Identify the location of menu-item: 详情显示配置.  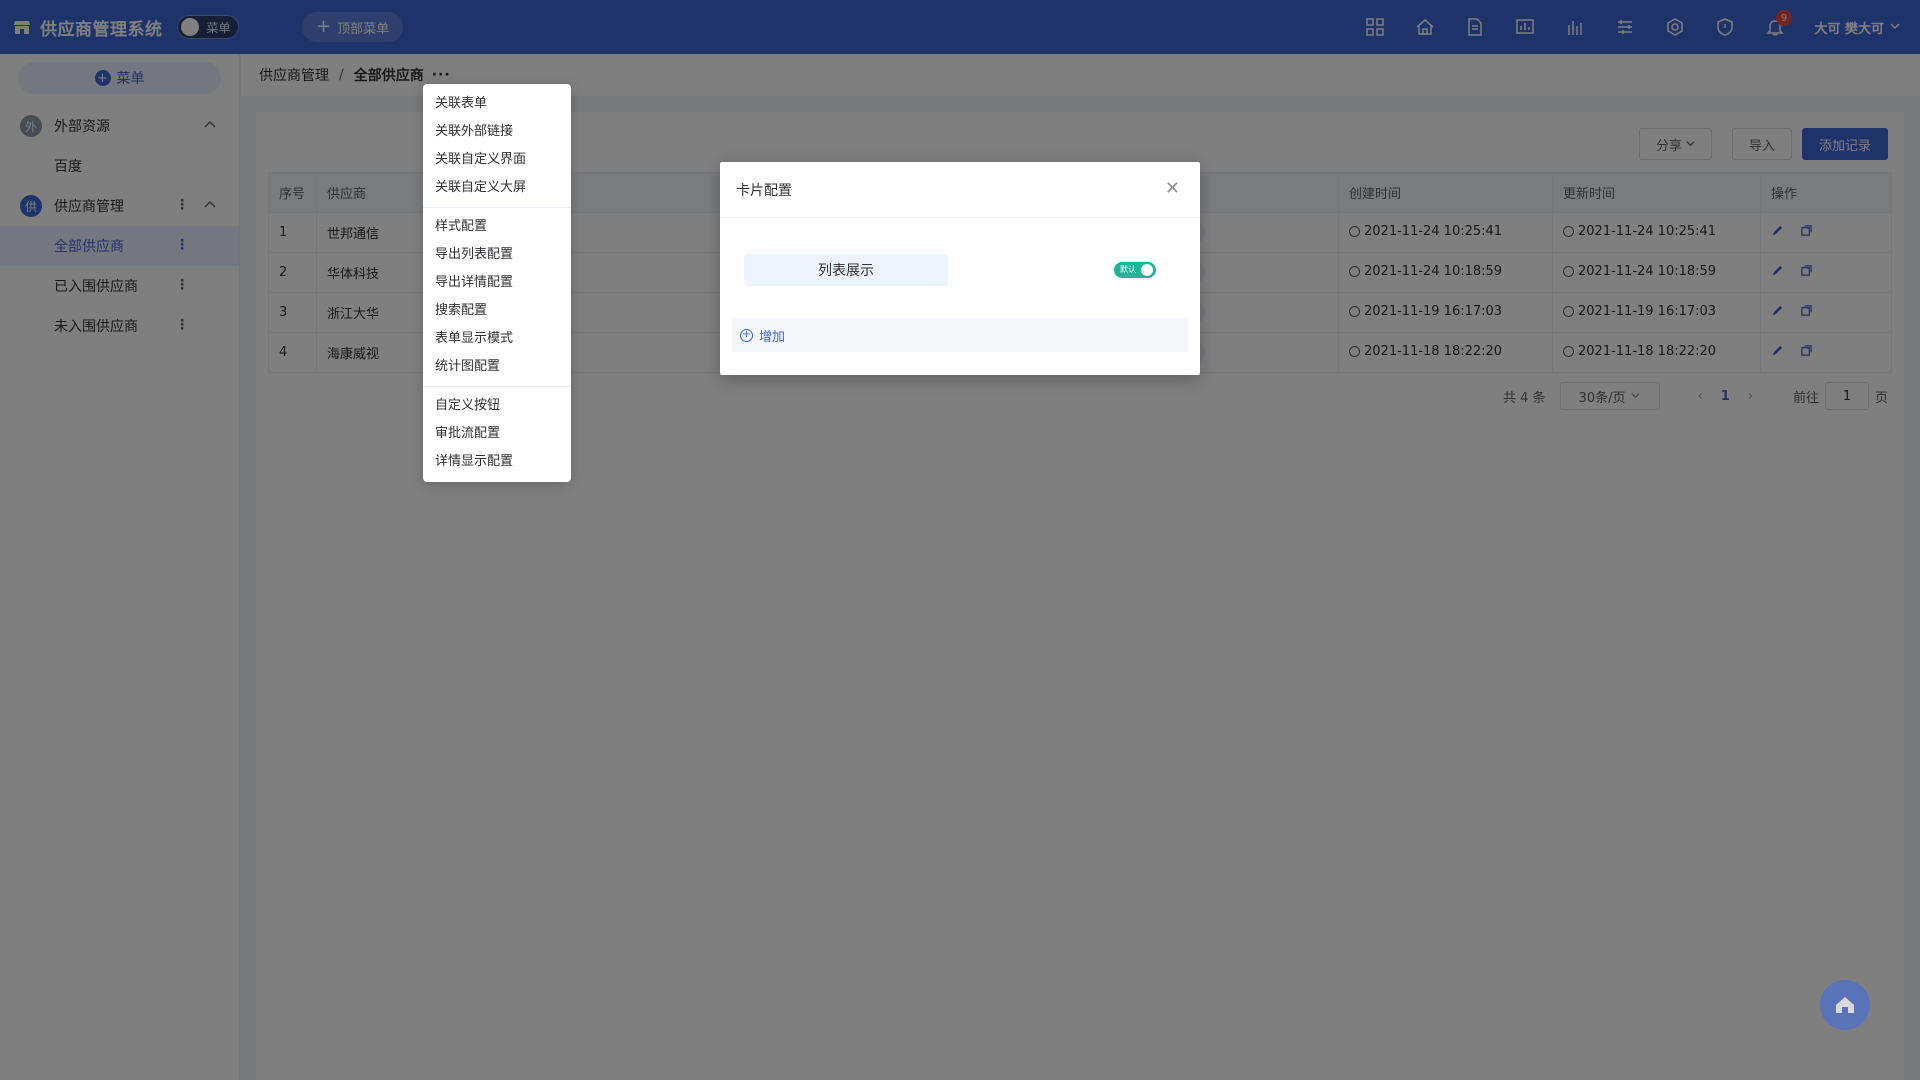
(497, 462).